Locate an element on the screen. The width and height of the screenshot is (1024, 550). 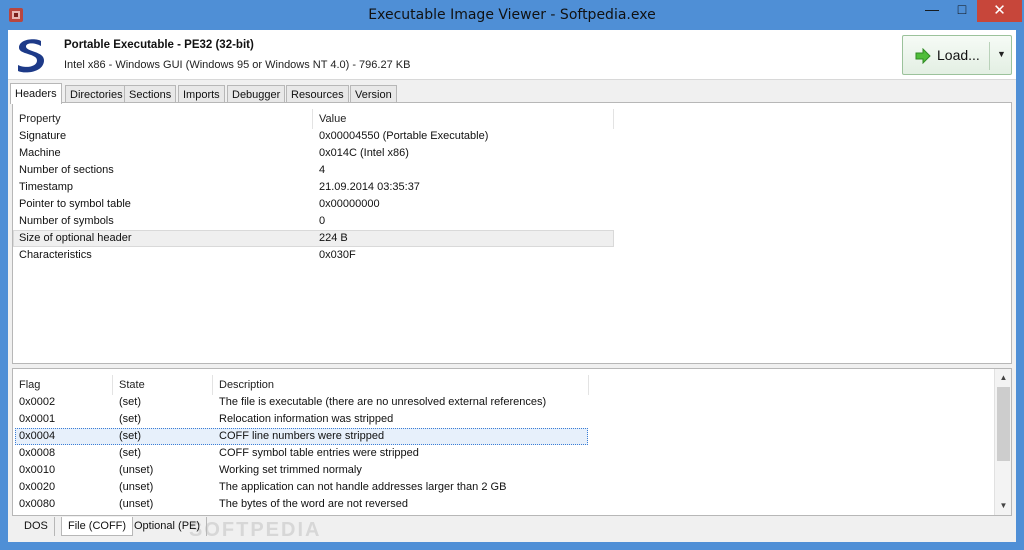
table-row-value: 0 is located at coordinates (463, 221).